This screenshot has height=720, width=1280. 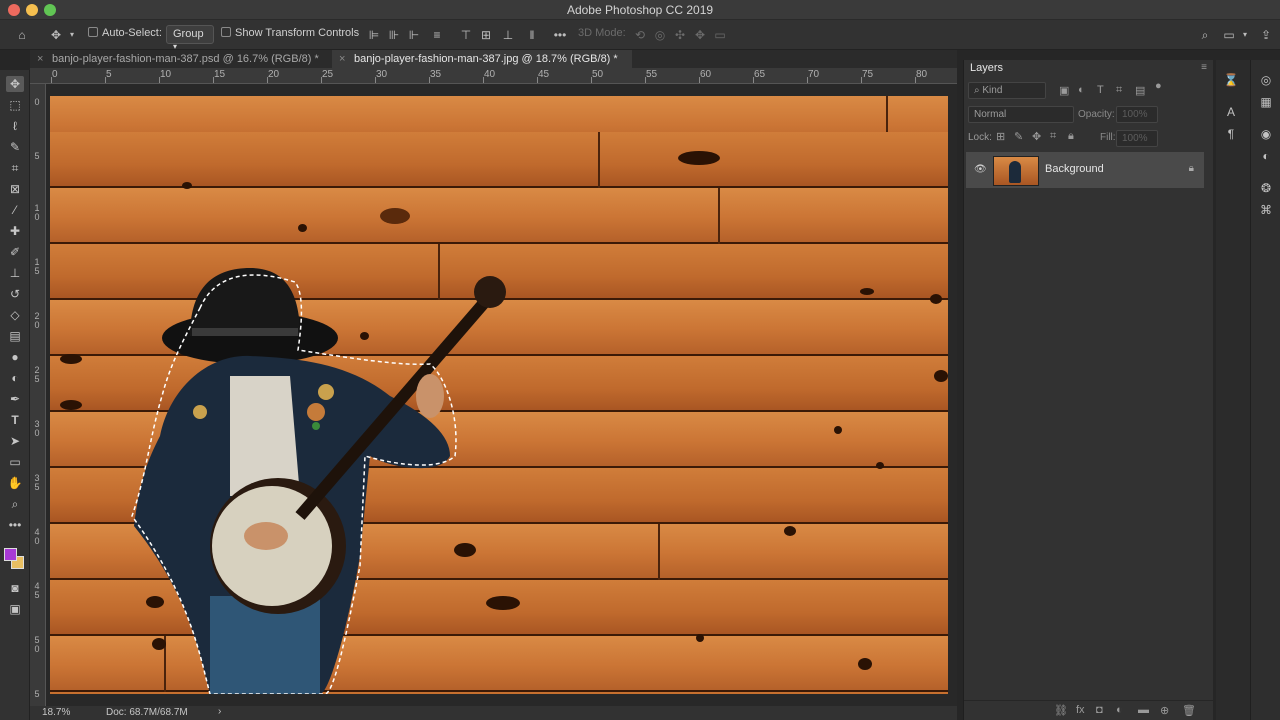 What do you see at coordinates (437, 35) in the screenshot?
I see `distribute-icon: ≡` at bounding box center [437, 35].